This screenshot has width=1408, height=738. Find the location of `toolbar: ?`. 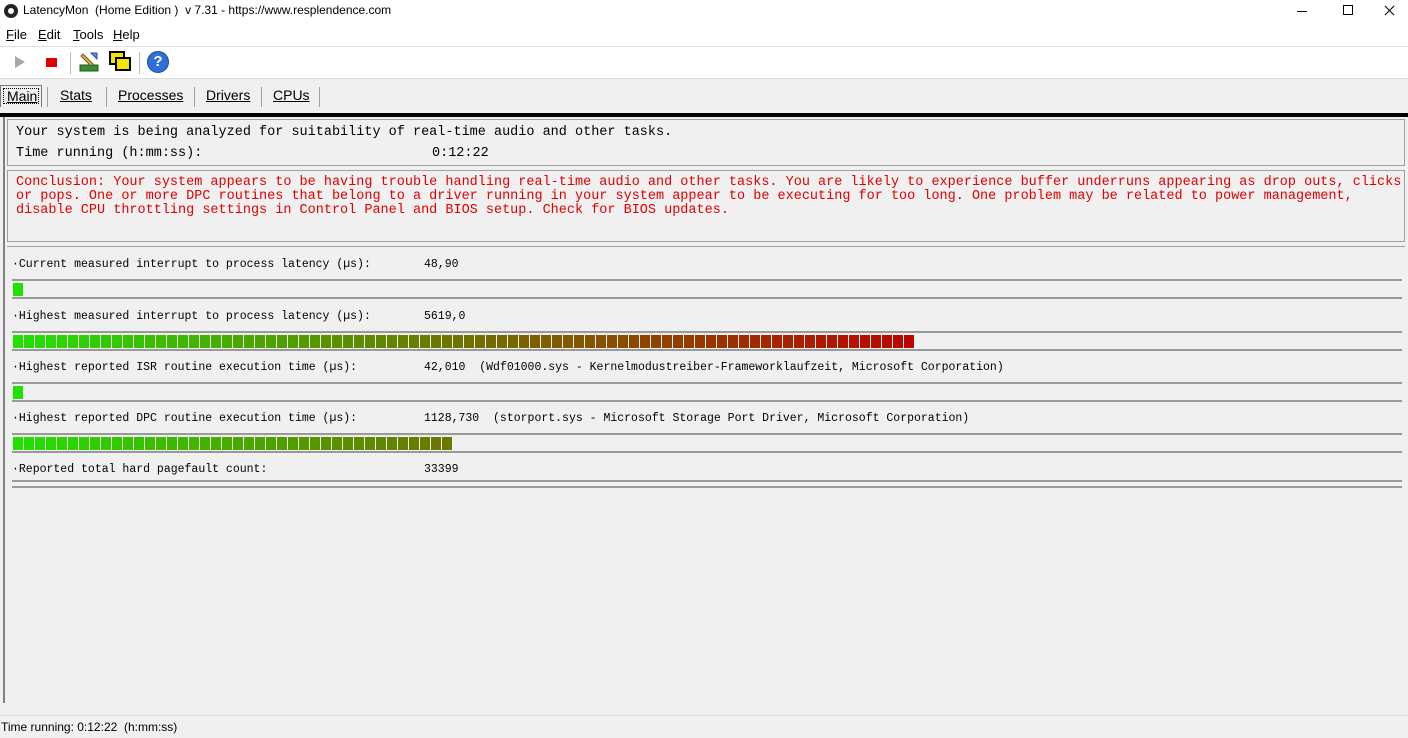

toolbar: ? is located at coordinates (704, 63).